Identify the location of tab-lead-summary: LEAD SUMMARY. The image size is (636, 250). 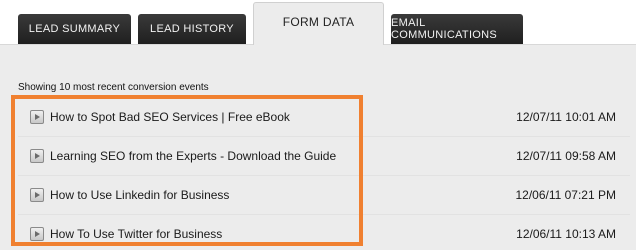
(74, 29).